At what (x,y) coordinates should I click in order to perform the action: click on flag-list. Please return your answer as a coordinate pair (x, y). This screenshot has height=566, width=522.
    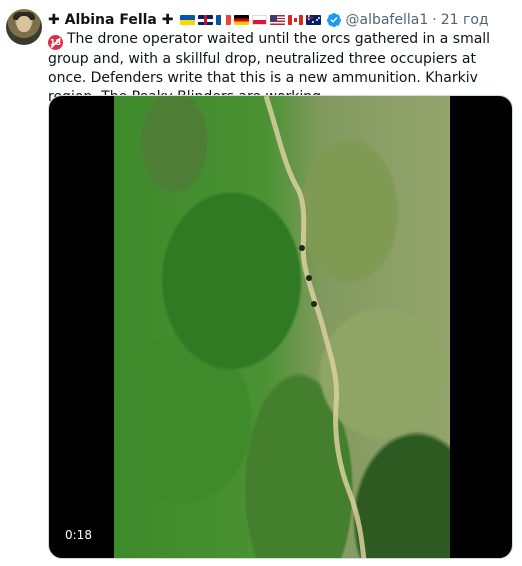
    Looking at the image, I should click on (250, 20).